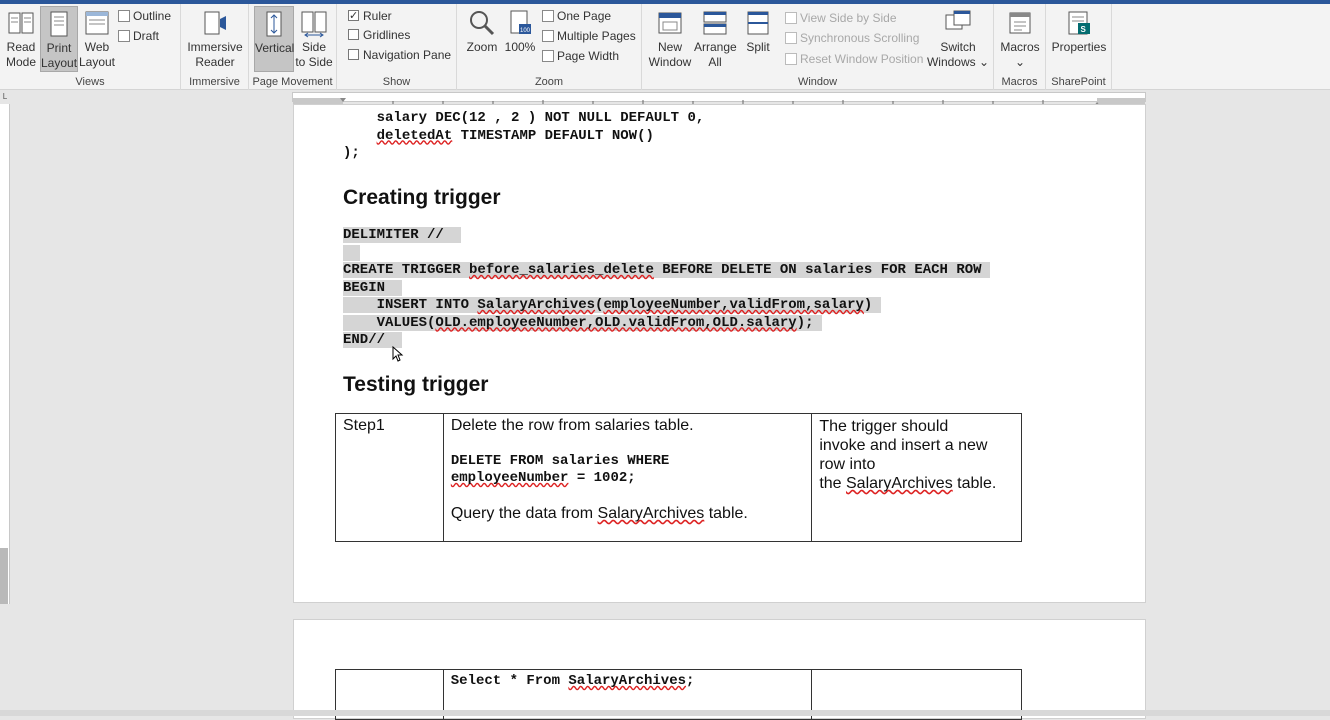 This screenshot has width=1330, height=720. Describe the element at coordinates (1020, 39) in the screenshot. I see `macros-button: Macros ⌄` at that location.